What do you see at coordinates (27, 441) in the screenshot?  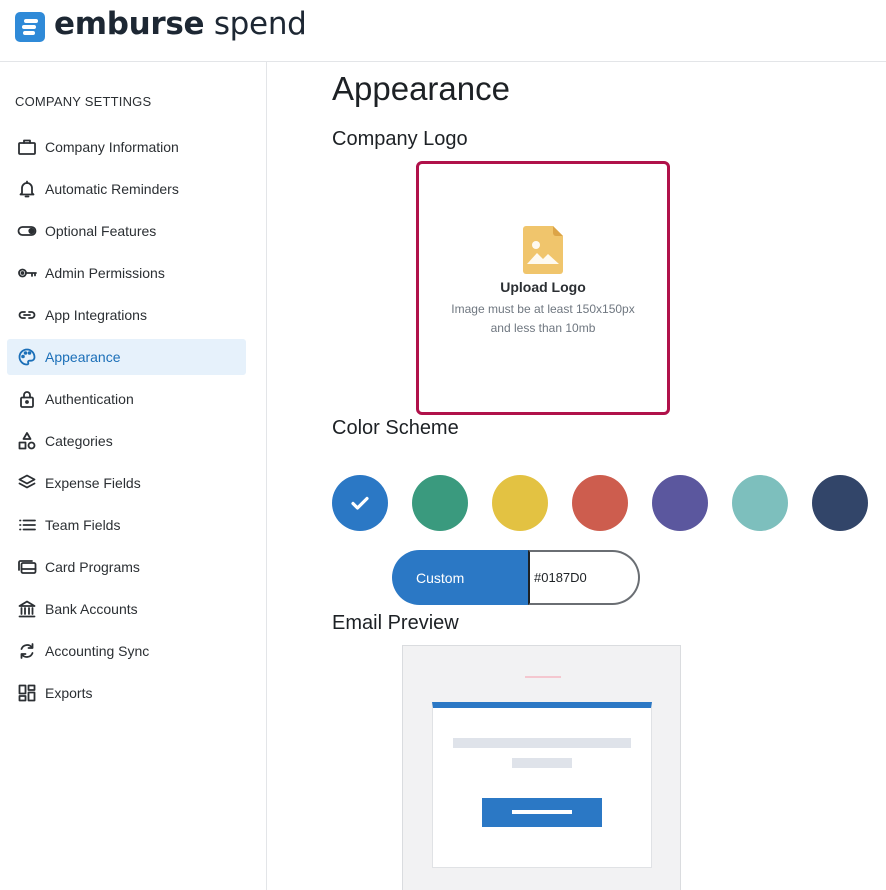 I see `shapes-icon` at bounding box center [27, 441].